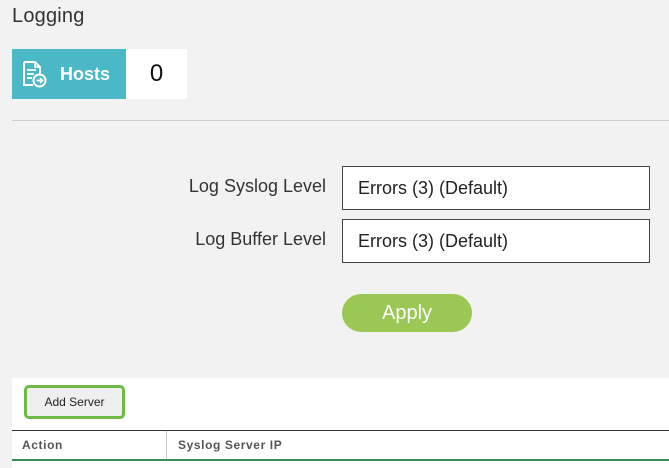  I want to click on document-arrow-icon, so click(35, 74).